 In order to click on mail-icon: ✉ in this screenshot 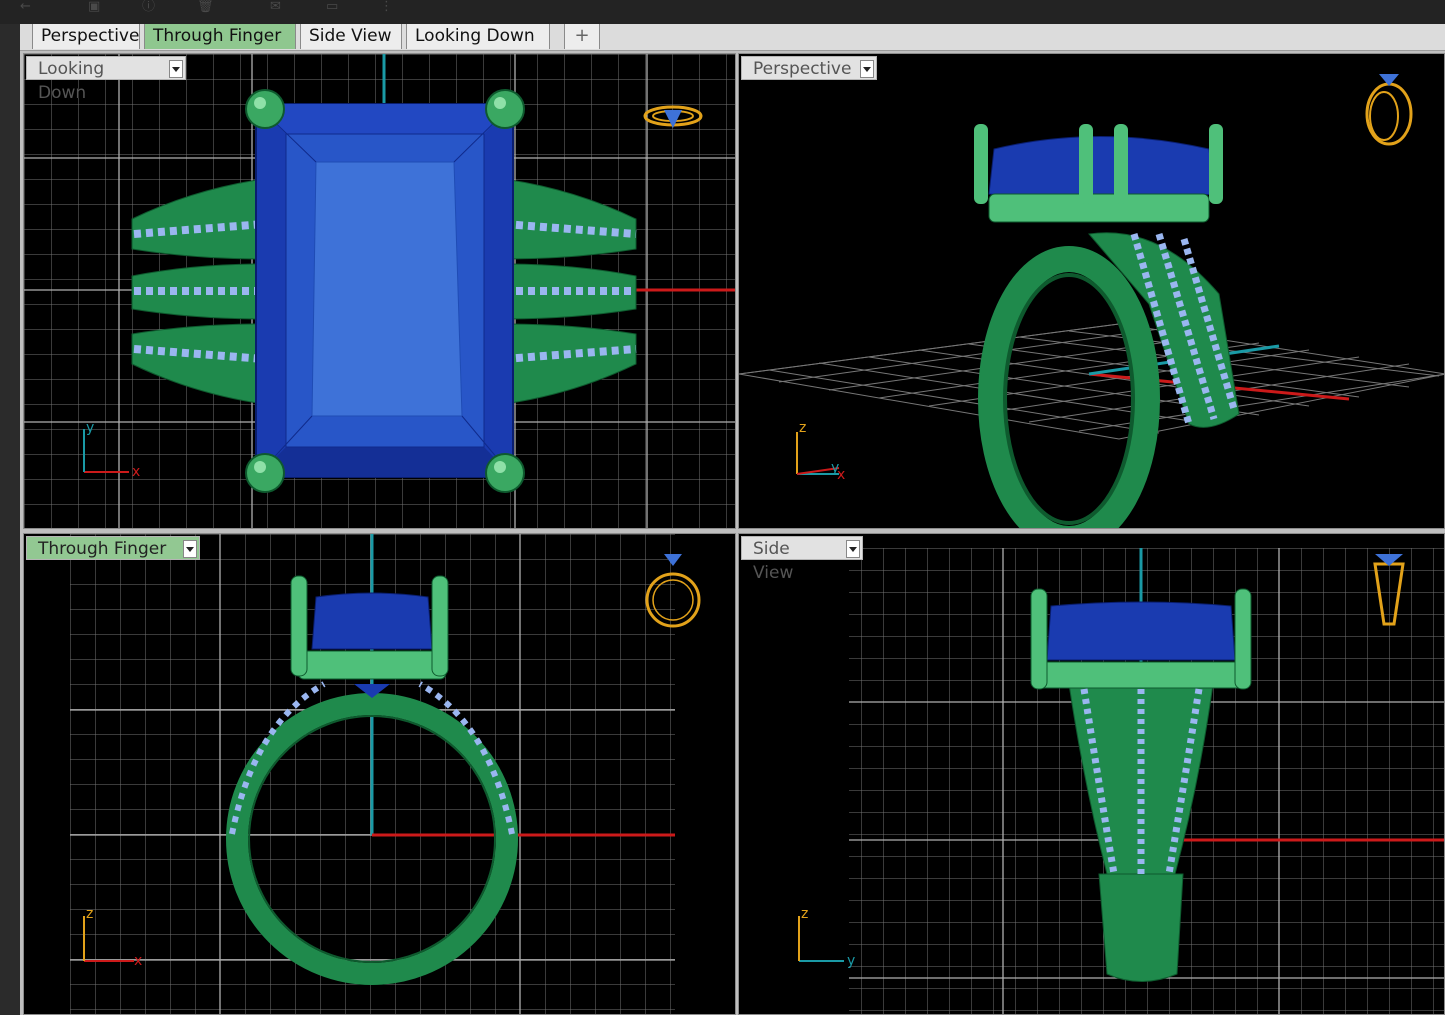, I will do `click(275, 7)`.